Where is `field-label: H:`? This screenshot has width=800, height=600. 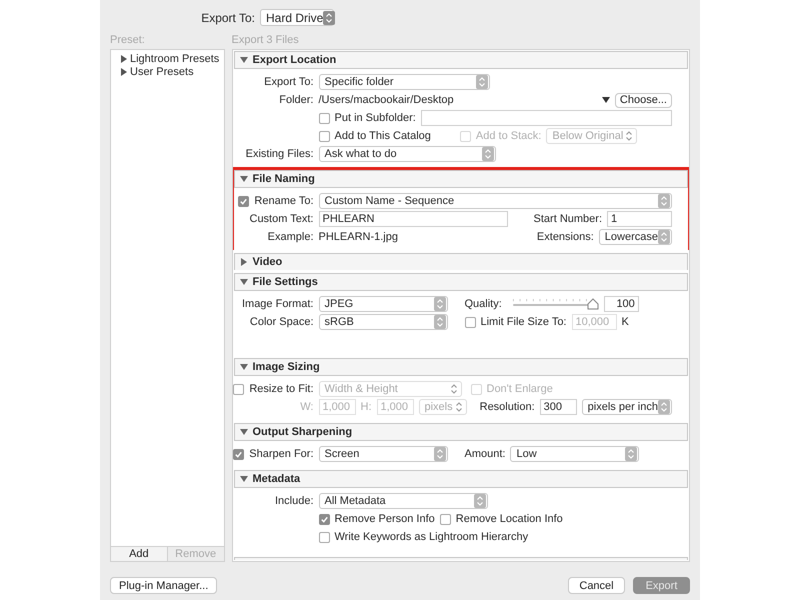
field-label: H: is located at coordinates (366, 407).